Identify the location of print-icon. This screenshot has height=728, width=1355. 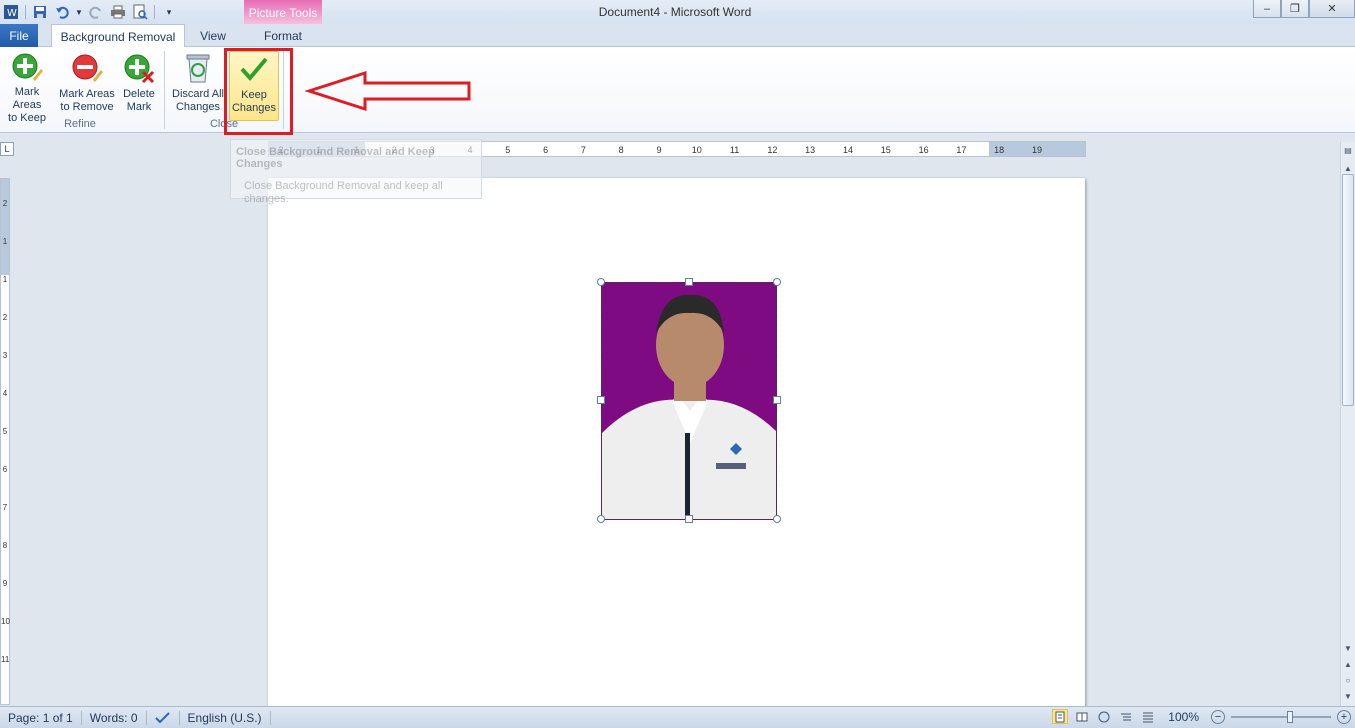
(118, 12).